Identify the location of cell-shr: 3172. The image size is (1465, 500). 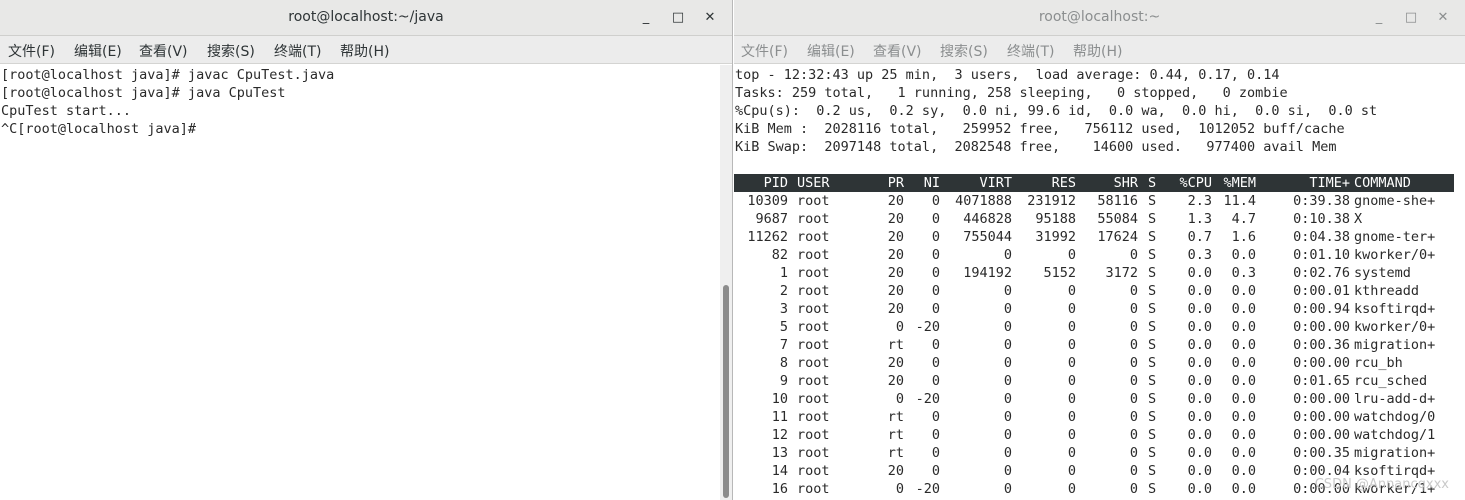
(1121, 273).